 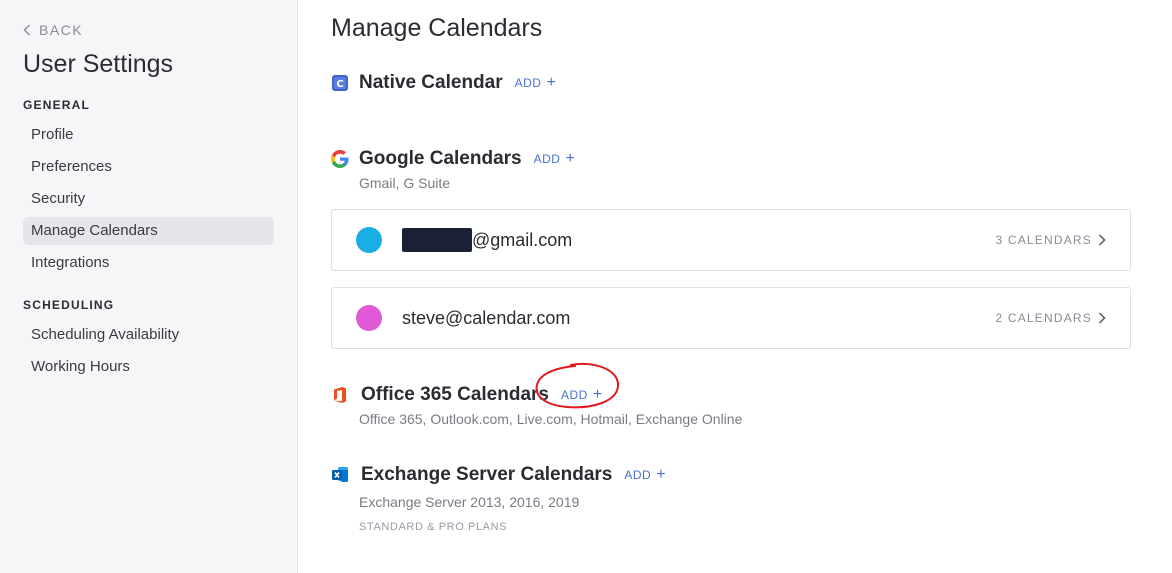 I want to click on plans-note: STANDARD & PRO PLANS, so click(x=433, y=527).